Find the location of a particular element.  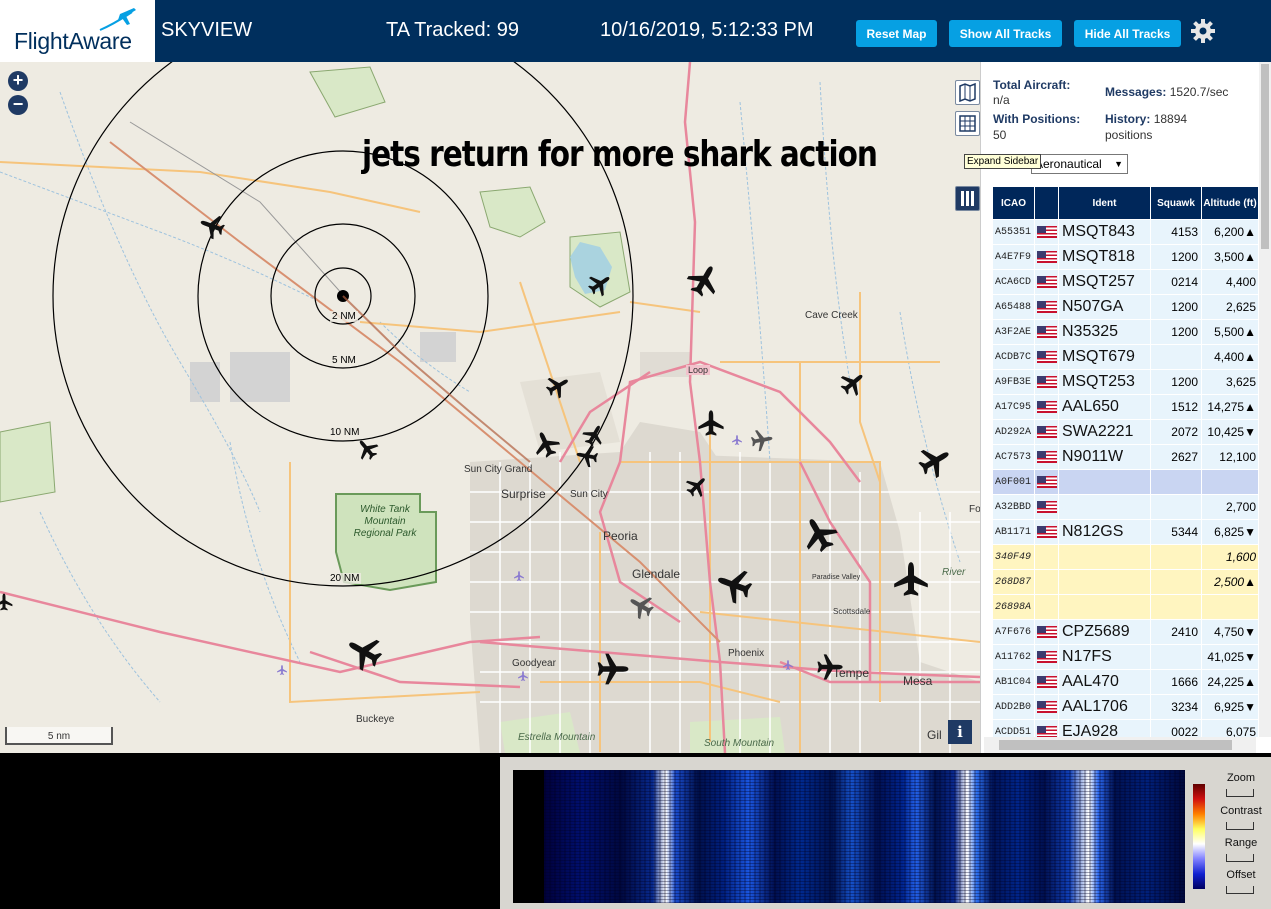

aircraft-row: AD292A SWA2221 2072 10,425▼ is located at coordinates (1125, 432).